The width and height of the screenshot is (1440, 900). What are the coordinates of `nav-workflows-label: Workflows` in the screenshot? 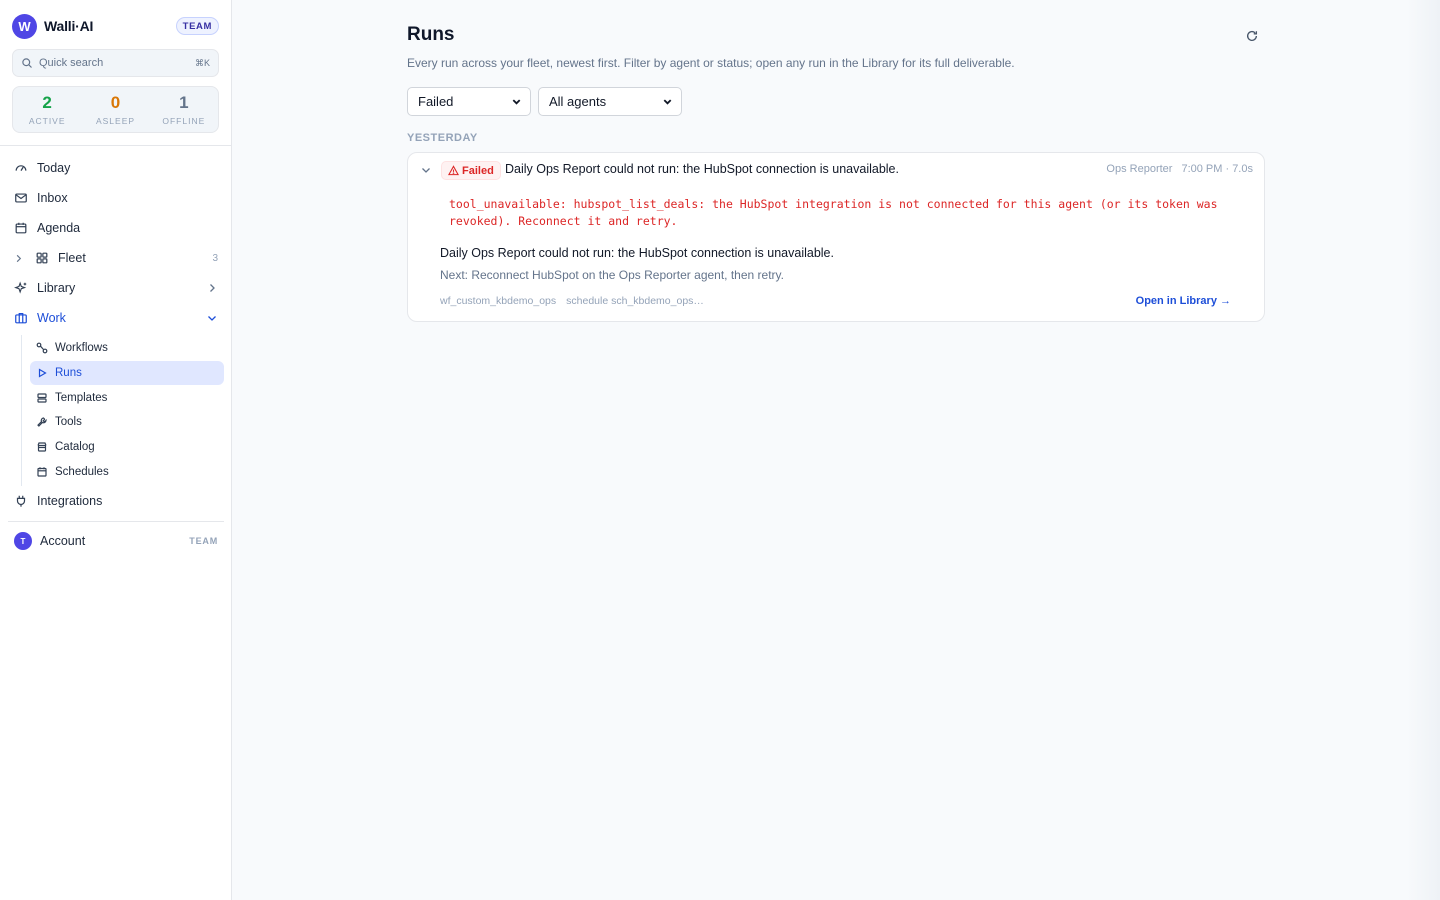 It's located at (81, 348).